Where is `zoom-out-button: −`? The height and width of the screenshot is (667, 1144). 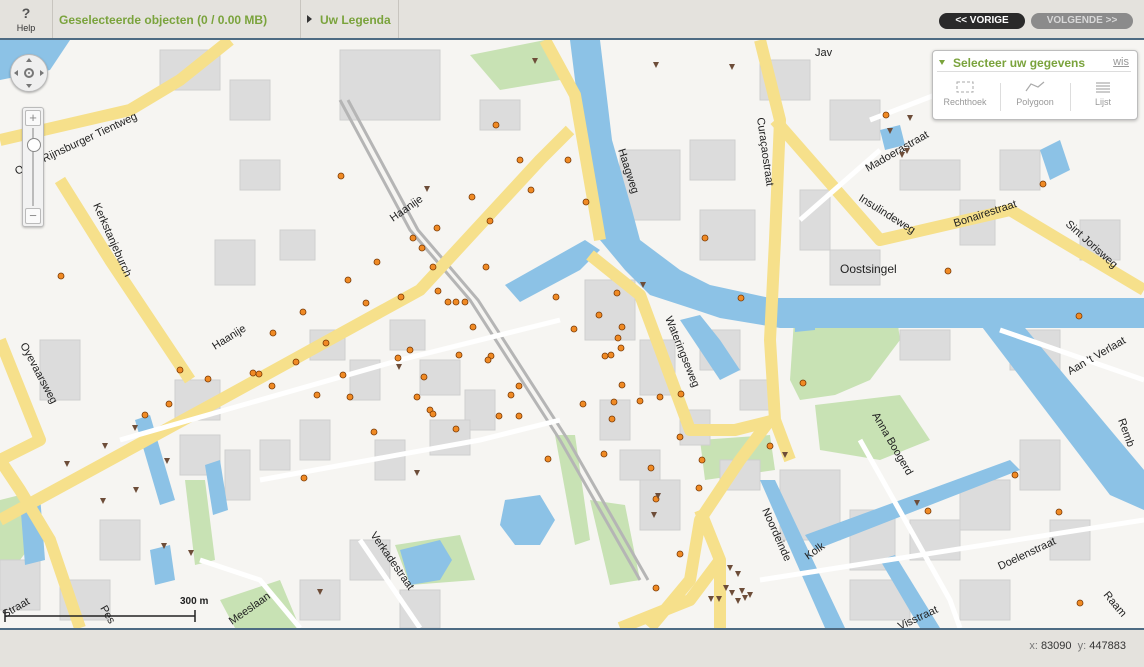 zoom-out-button: − is located at coordinates (33, 216).